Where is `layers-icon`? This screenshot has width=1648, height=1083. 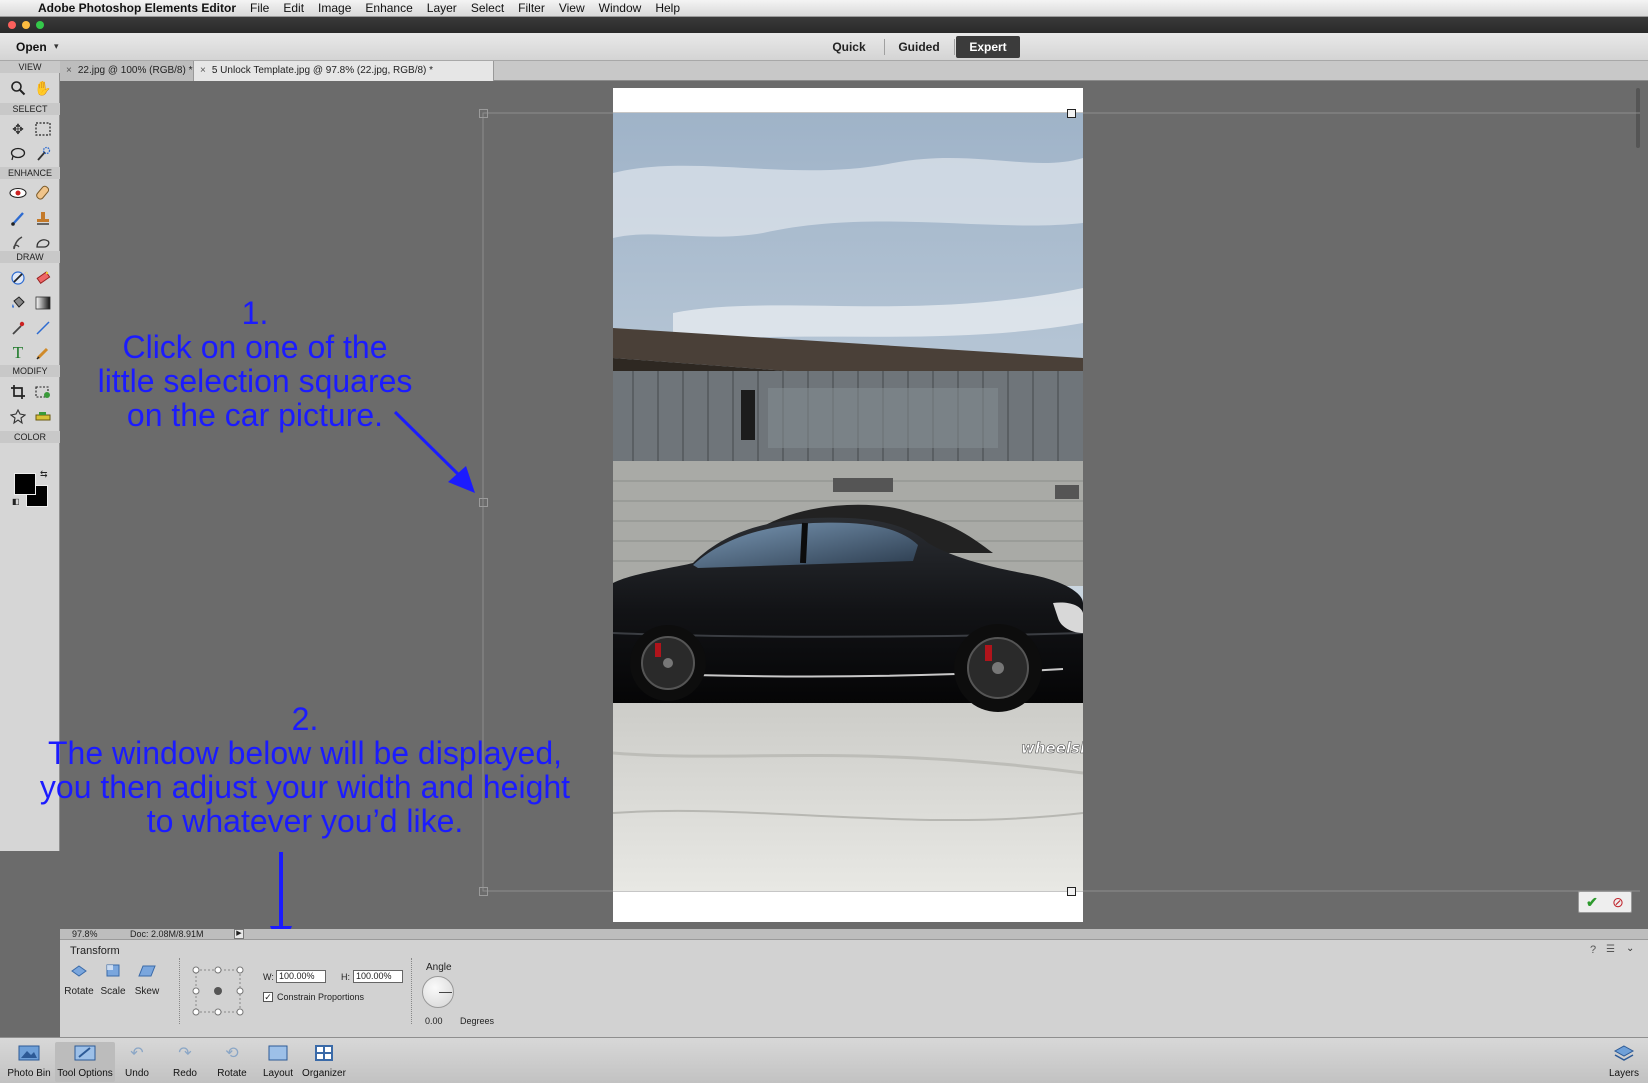
layers-icon is located at coordinates (1624, 1053).